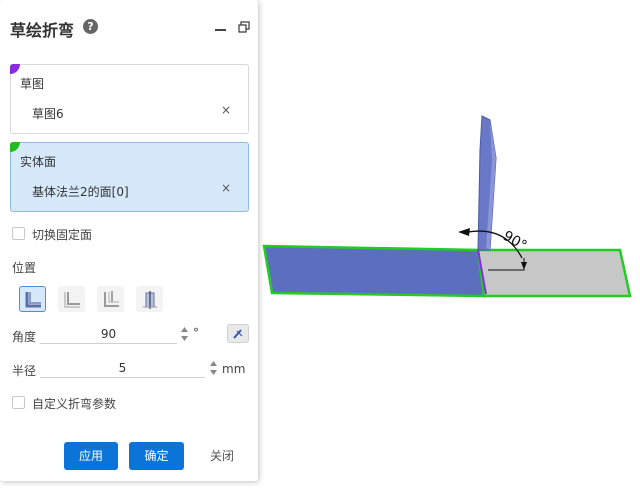  Describe the element at coordinates (226, 188) in the screenshot. I see `face-remove-icon: ×` at that location.